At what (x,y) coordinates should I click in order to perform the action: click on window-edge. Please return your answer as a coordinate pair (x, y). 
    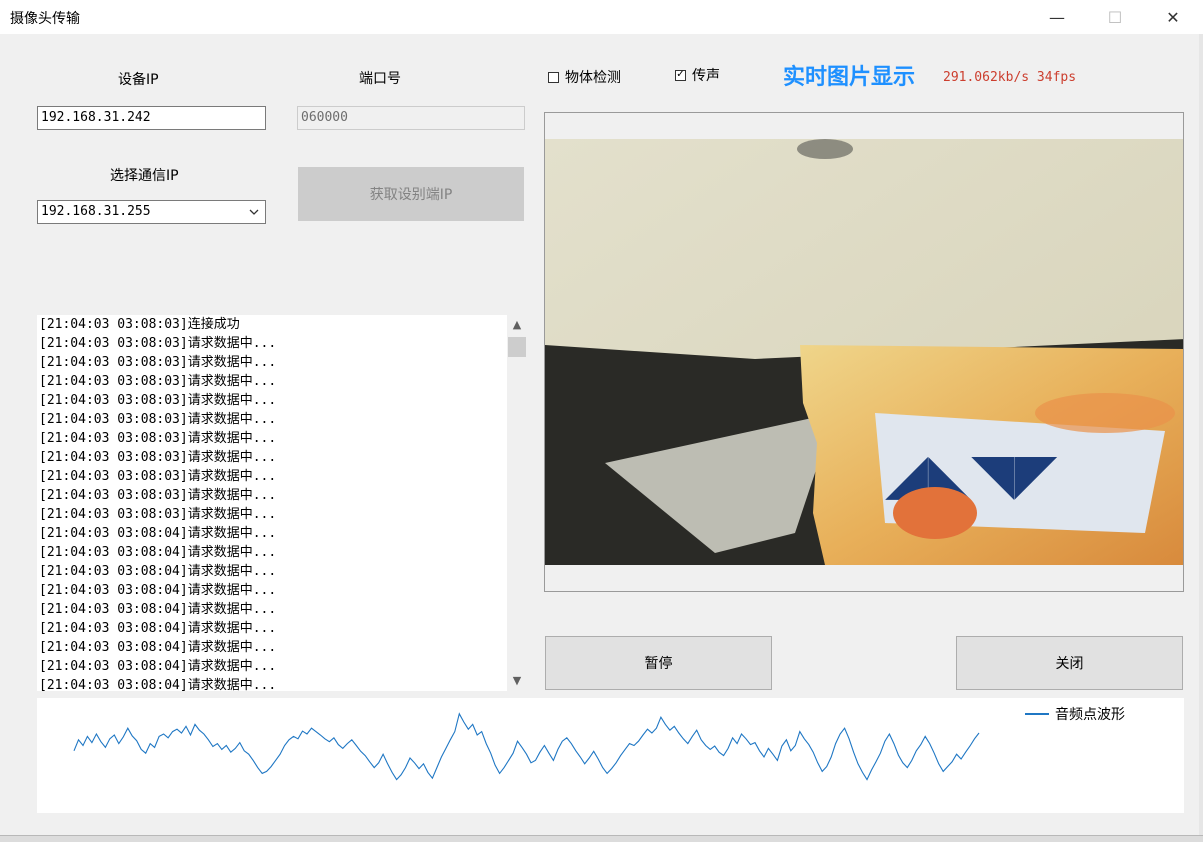
    Looking at the image, I should click on (1201, 437).